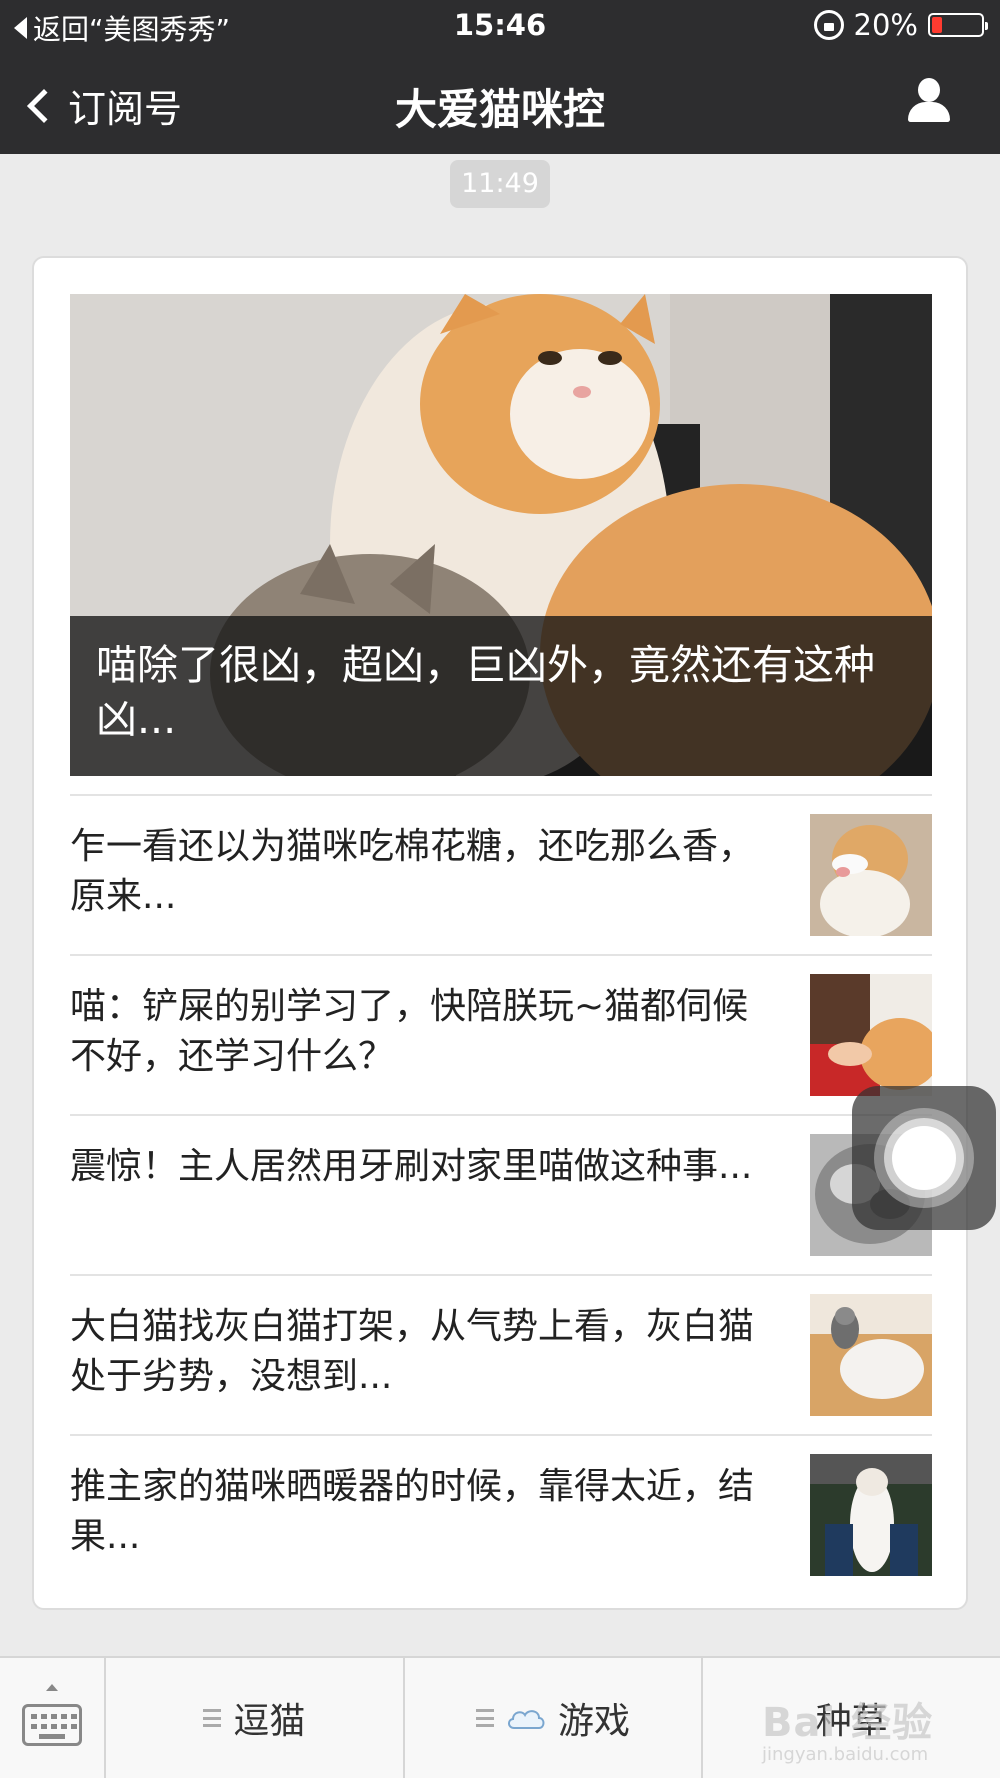 This screenshot has width=1000, height=1778. I want to click on list-item: 喵：铲屎的别学习了，快陪朕玩~猫都伺候不好，还学习什么？, so click(501, 1034).